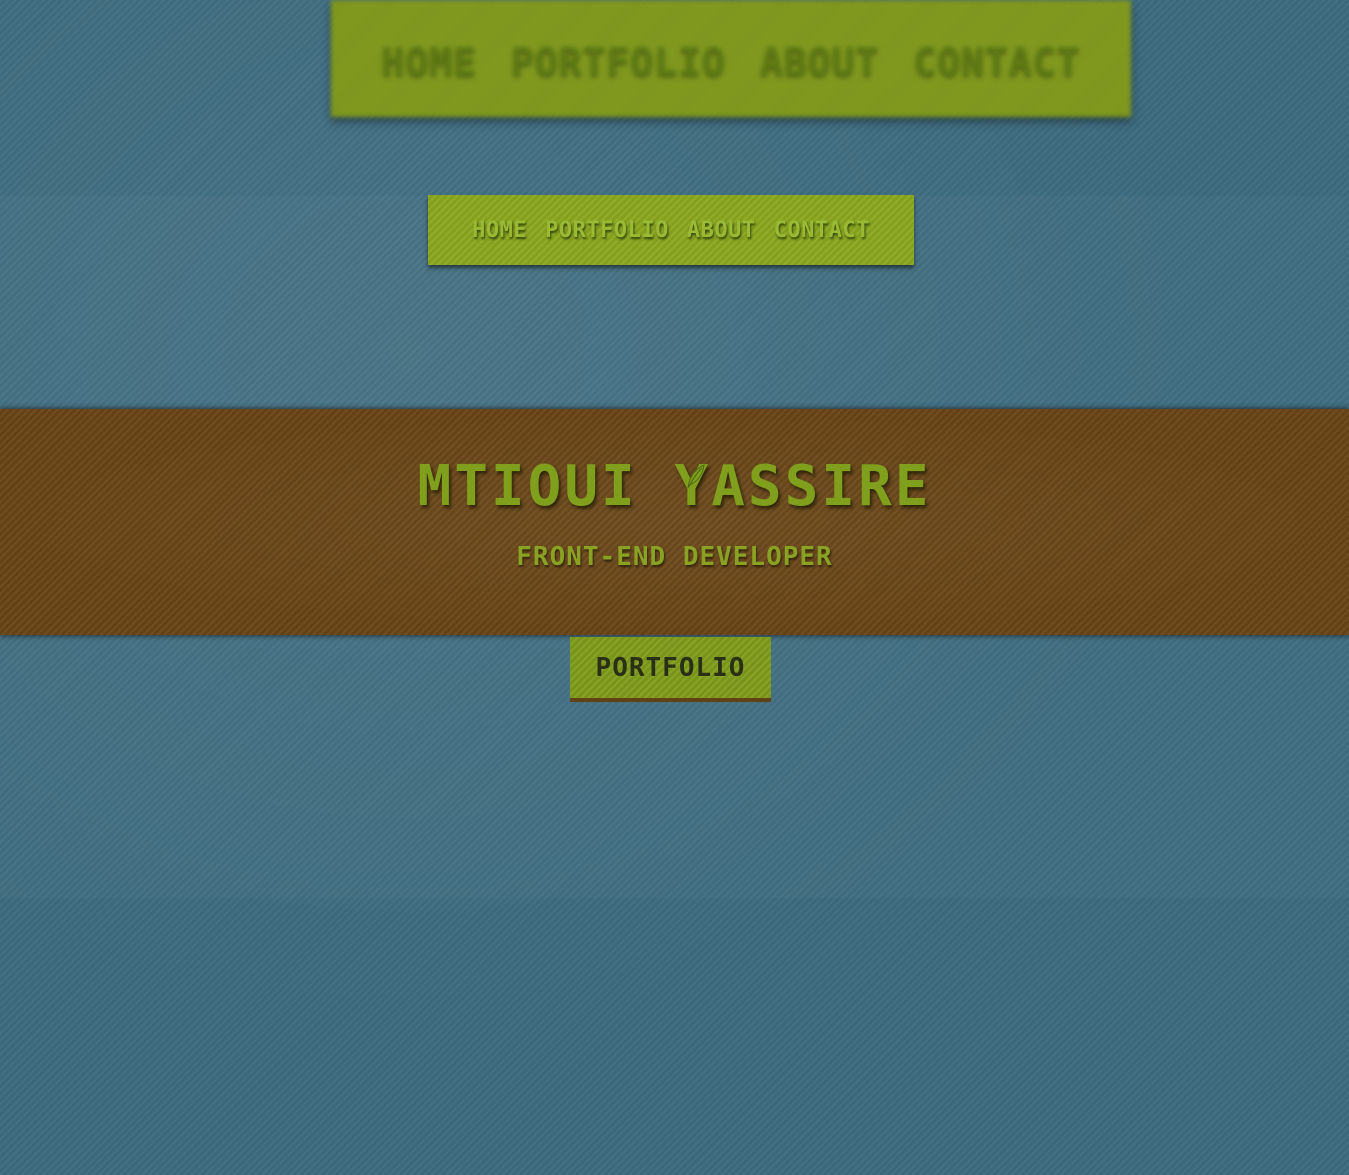 Image resolution: width=1349 pixels, height=1175 pixels. I want to click on top-nav-about-link: ABOUT, so click(819, 62).